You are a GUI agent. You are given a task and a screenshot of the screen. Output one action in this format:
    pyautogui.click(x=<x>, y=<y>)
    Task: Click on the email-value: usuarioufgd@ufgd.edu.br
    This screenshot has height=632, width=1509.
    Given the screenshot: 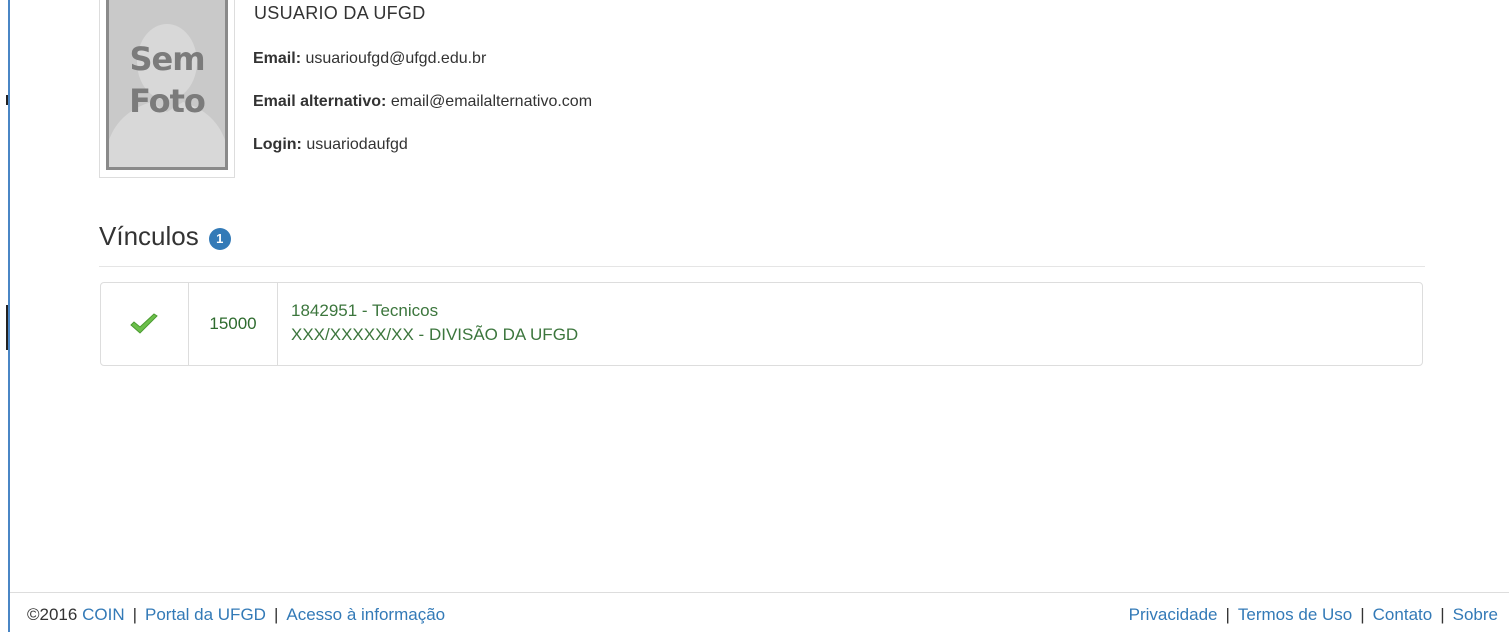 What is the action you would take?
    pyautogui.click(x=396, y=58)
    